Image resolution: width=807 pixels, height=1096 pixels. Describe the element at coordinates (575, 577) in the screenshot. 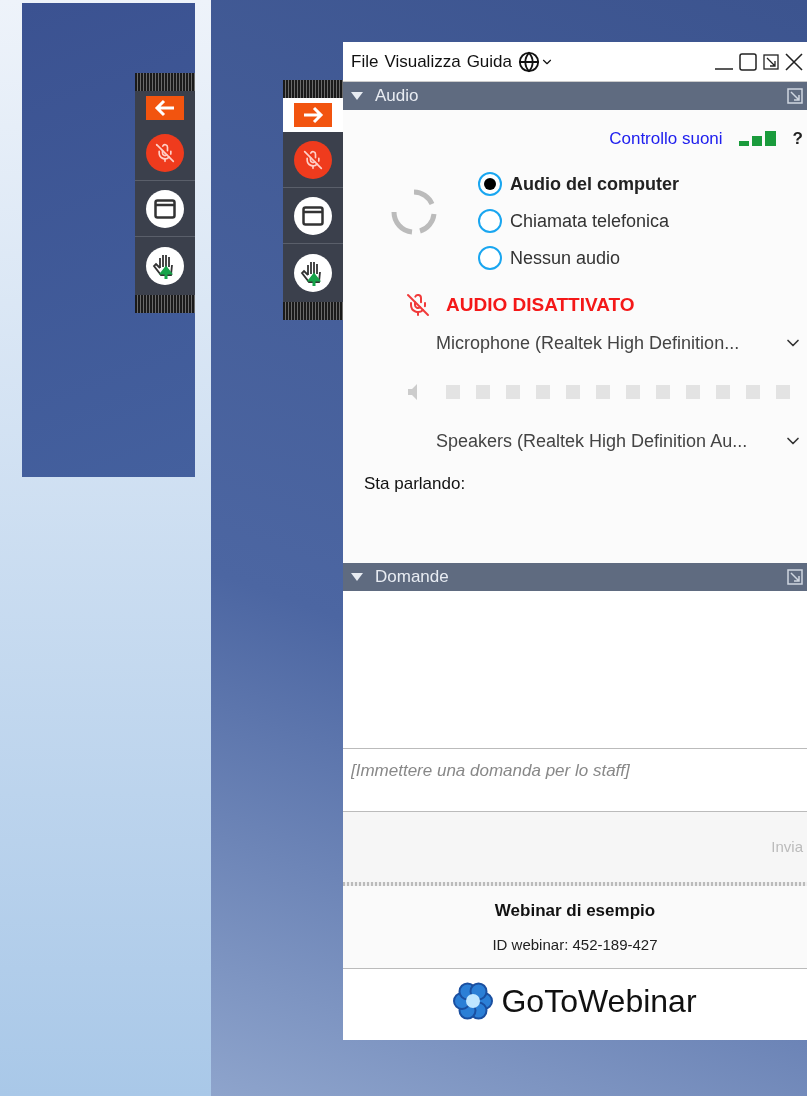

I see `panel-header: Domande` at that location.